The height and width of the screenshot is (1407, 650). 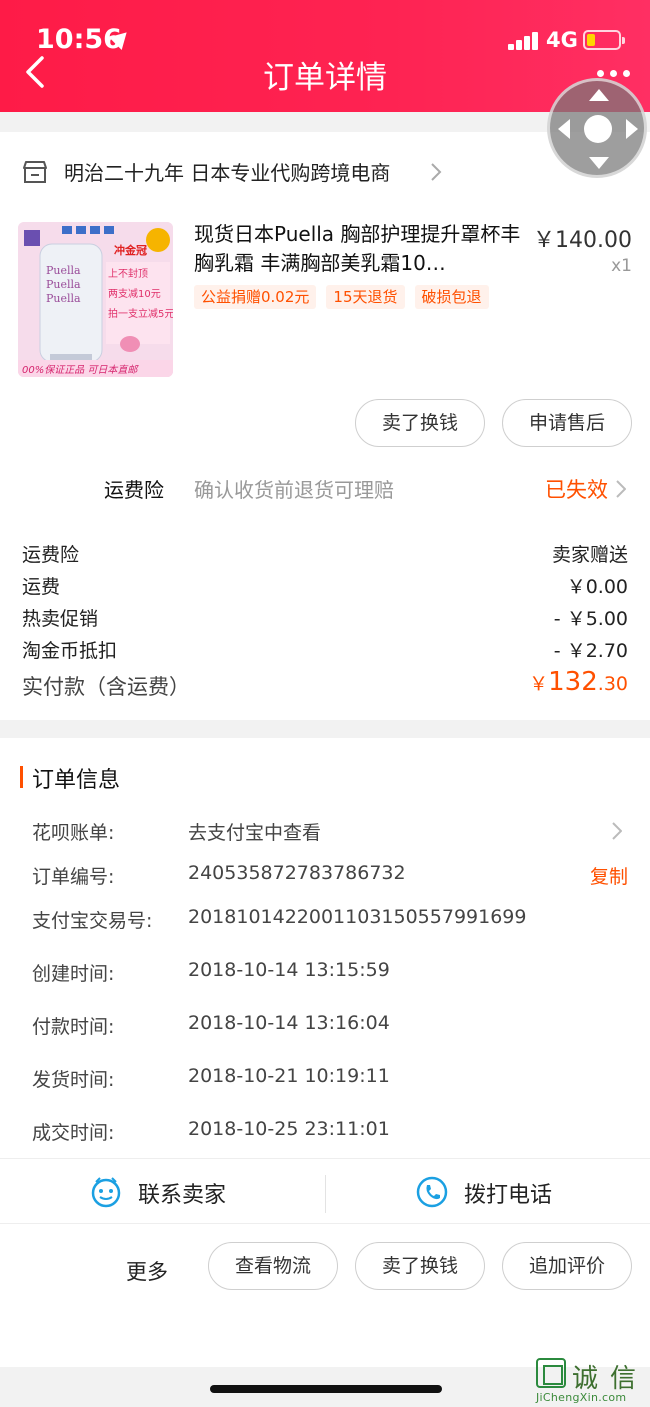 What do you see at coordinates (289, 1129) in the screenshot?
I see `info-value: 2018-10-25 23:11:01` at bounding box center [289, 1129].